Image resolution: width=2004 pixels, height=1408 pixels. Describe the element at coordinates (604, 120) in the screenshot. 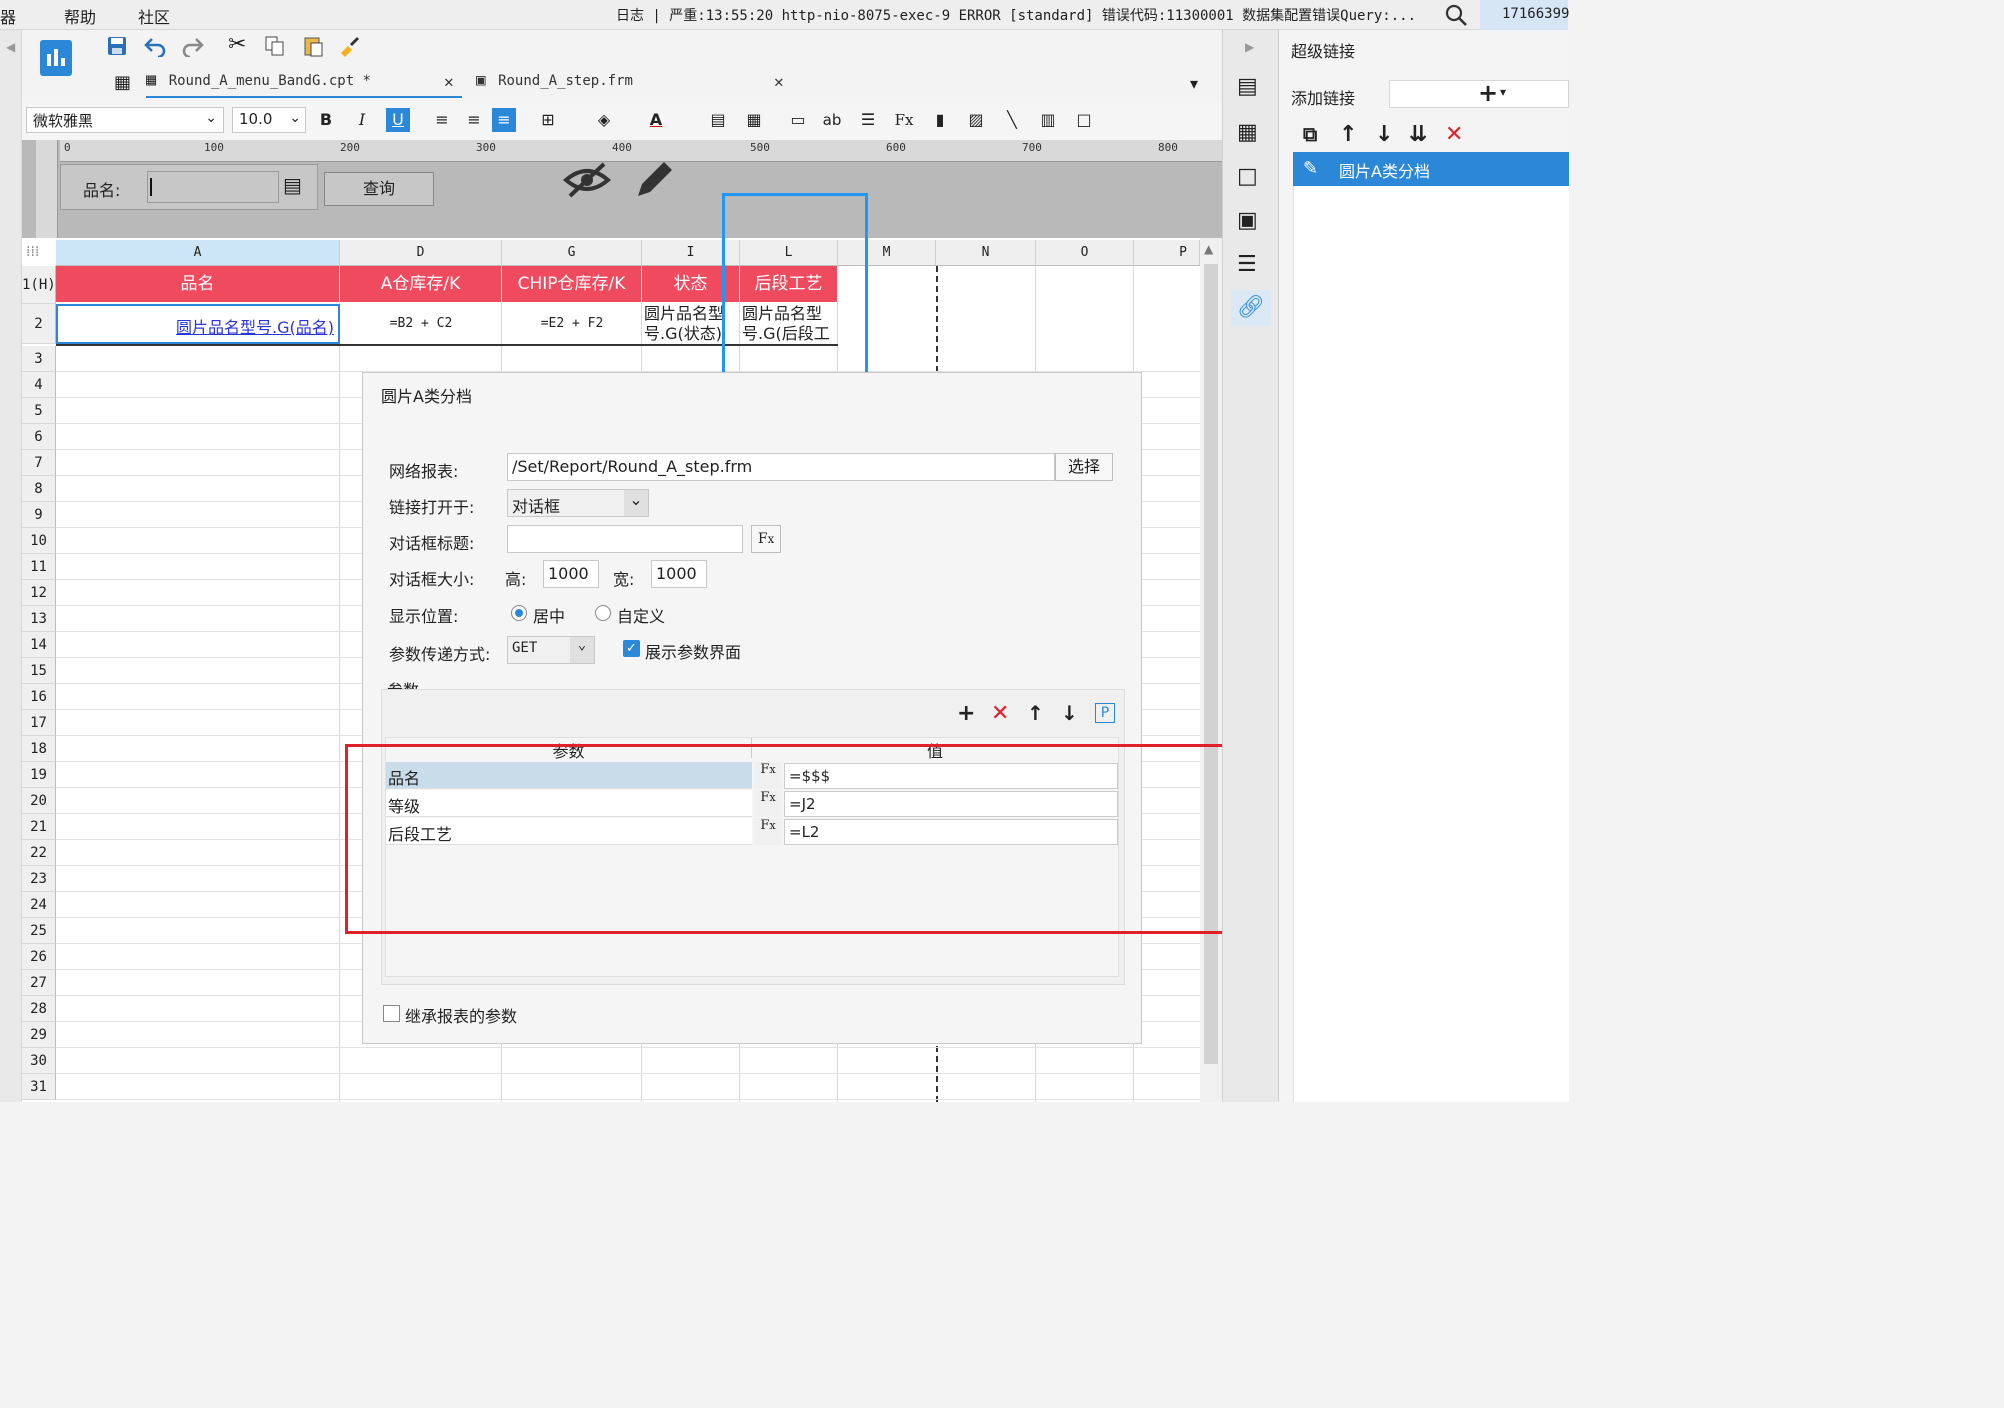

I see `fill-color-icon: ◈` at that location.